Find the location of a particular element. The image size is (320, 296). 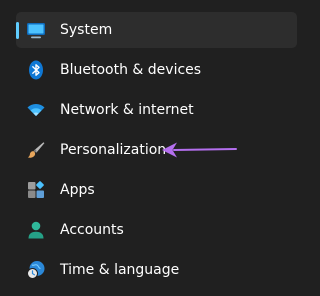

nav-item-label: Personalization is located at coordinates (113, 150).